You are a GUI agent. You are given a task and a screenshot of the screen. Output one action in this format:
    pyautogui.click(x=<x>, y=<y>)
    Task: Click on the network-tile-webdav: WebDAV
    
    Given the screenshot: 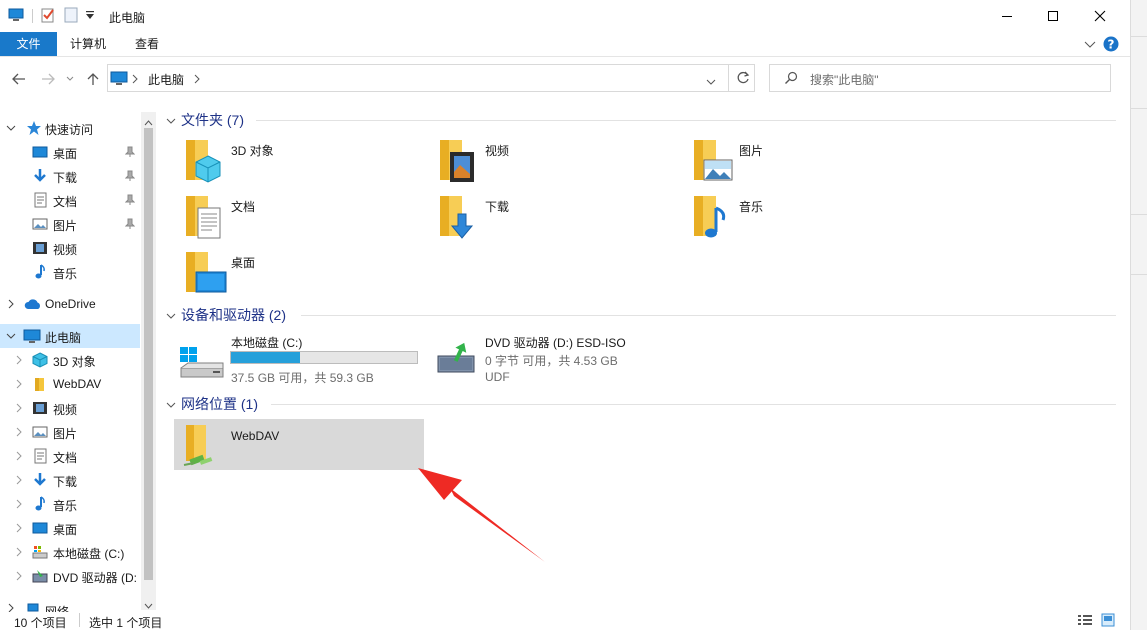 What is the action you would take?
    pyautogui.click(x=299, y=444)
    